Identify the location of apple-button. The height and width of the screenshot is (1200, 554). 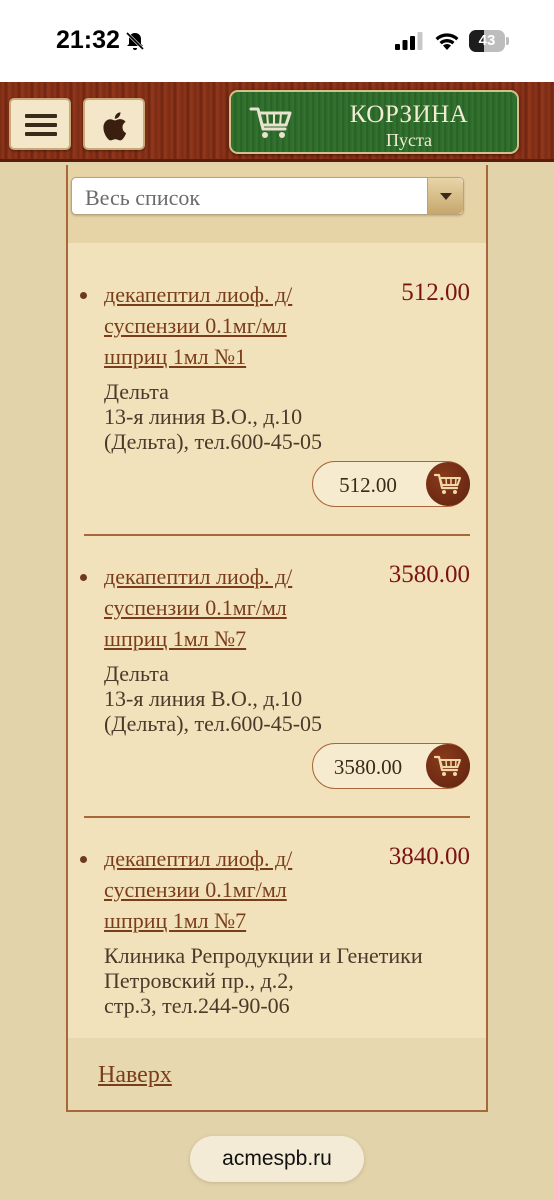
(114, 124).